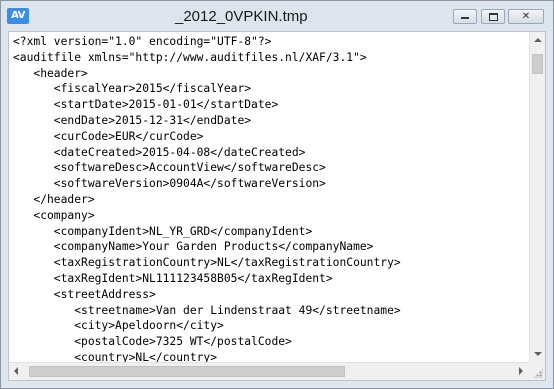 This screenshot has height=389, width=554. What do you see at coordinates (537, 197) in the screenshot?
I see `vertical-scrollbar` at bounding box center [537, 197].